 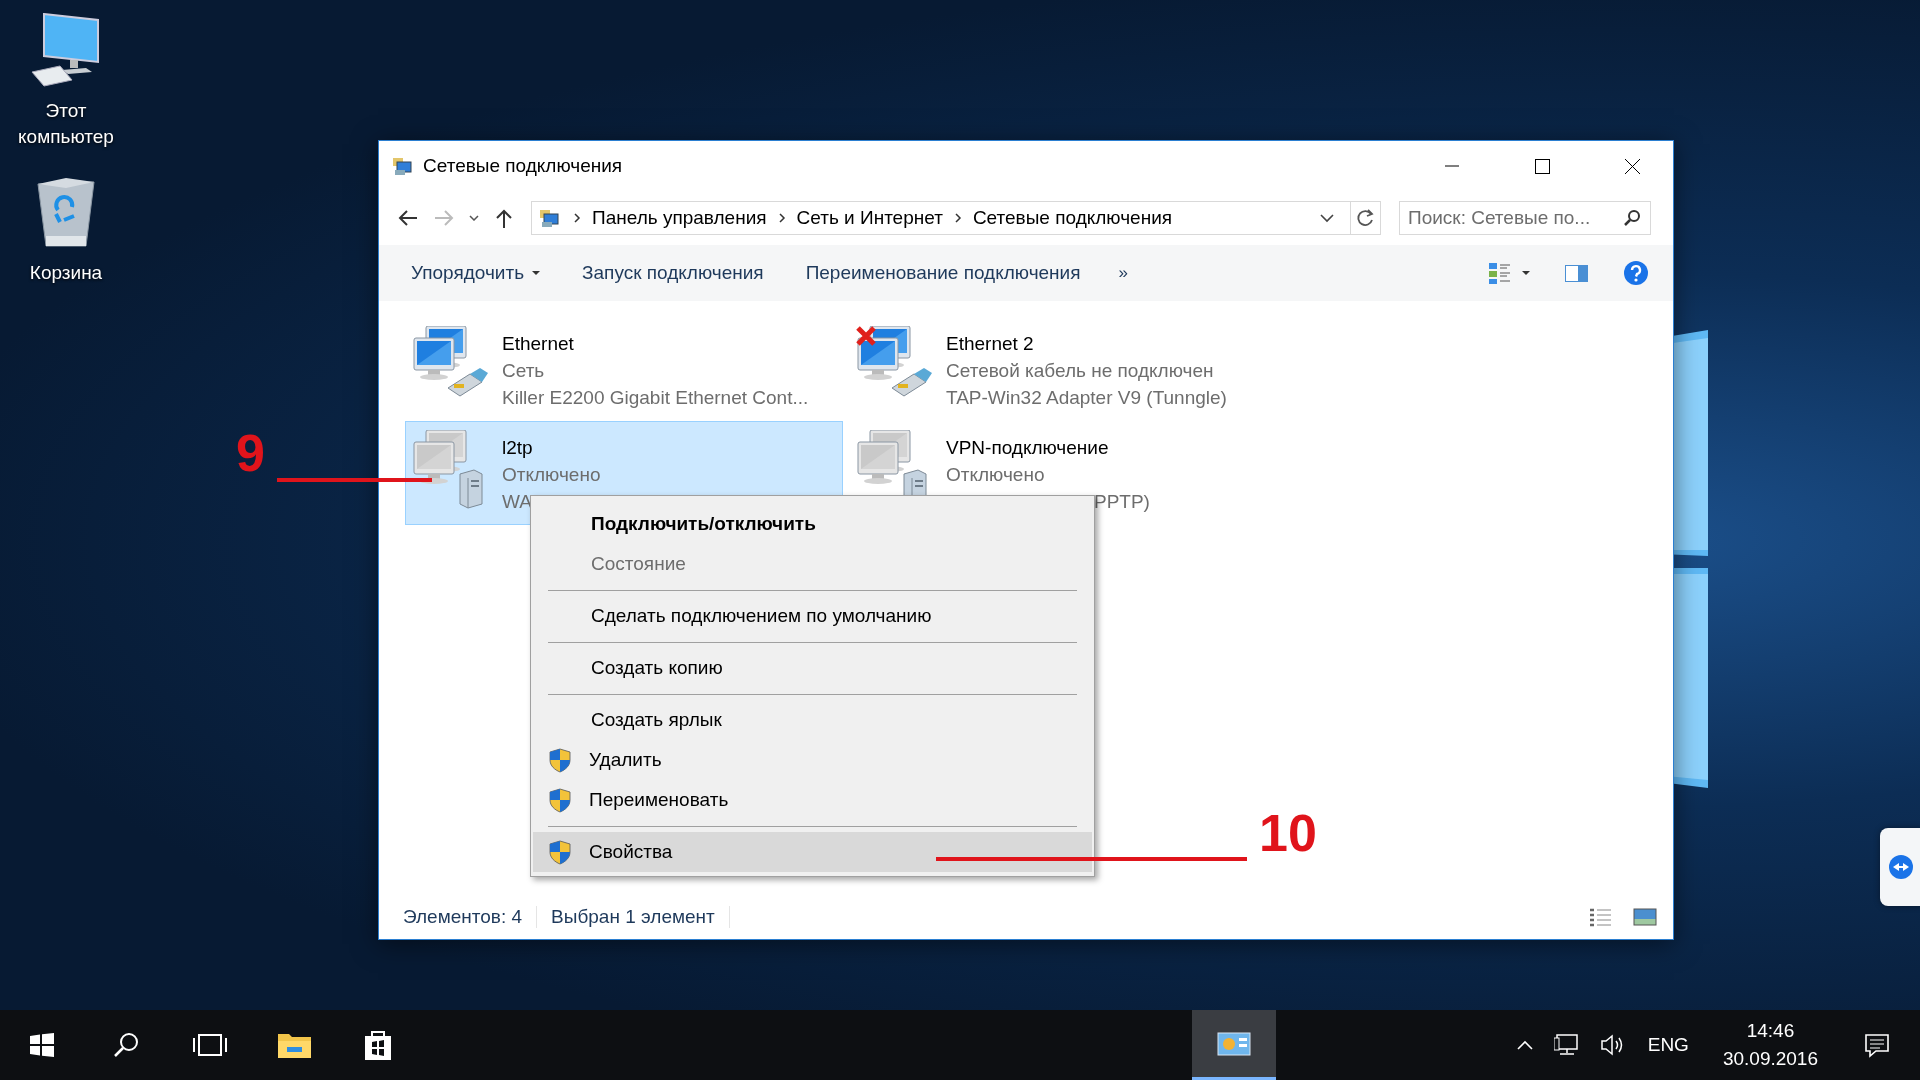 What do you see at coordinates (812, 800) in the screenshot?
I see `menu-item: Переименовать` at bounding box center [812, 800].